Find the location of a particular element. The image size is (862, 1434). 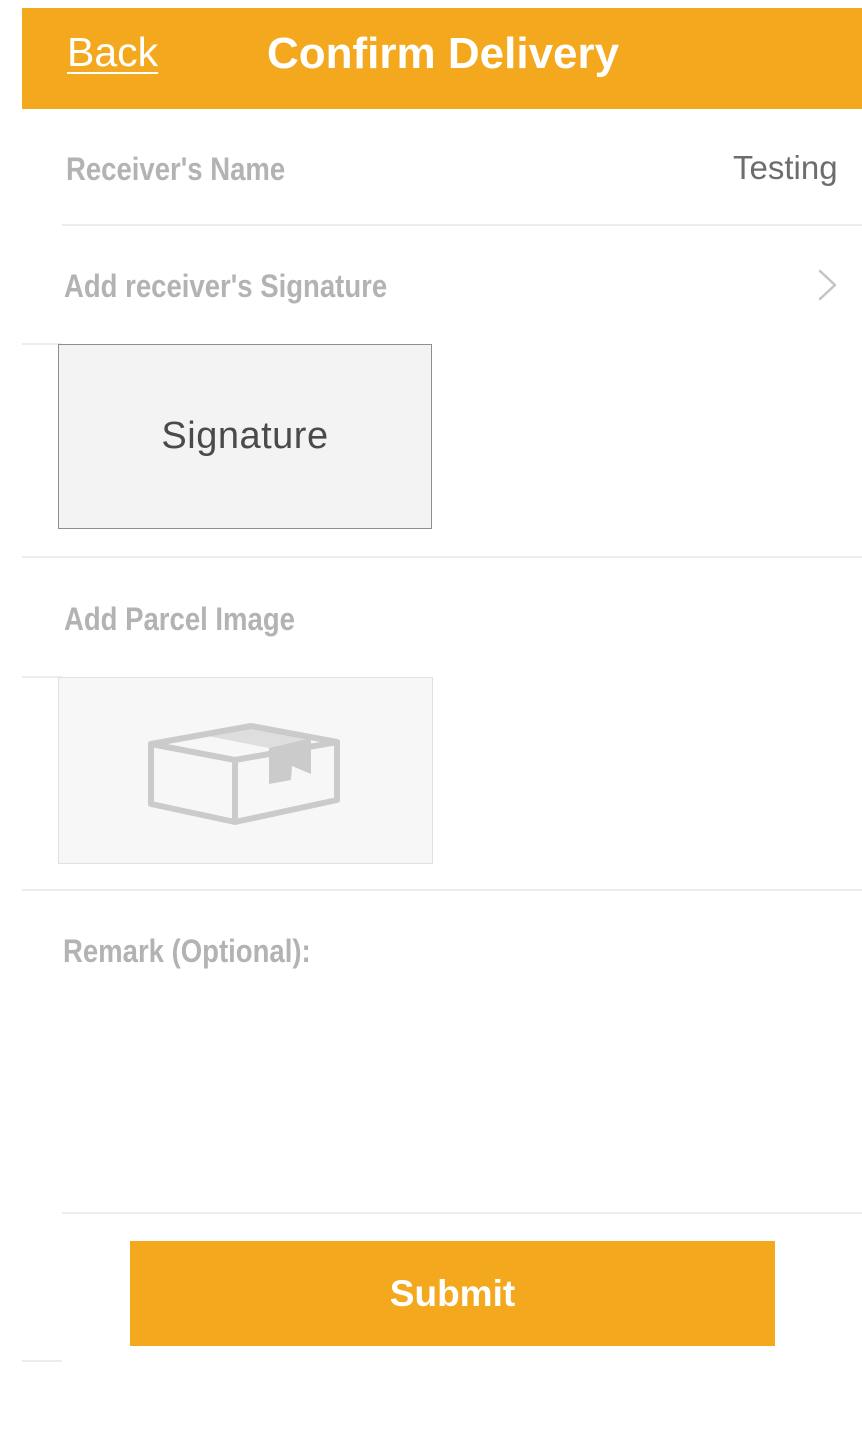

submit-button: Submit is located at coordinates (452, 1293).